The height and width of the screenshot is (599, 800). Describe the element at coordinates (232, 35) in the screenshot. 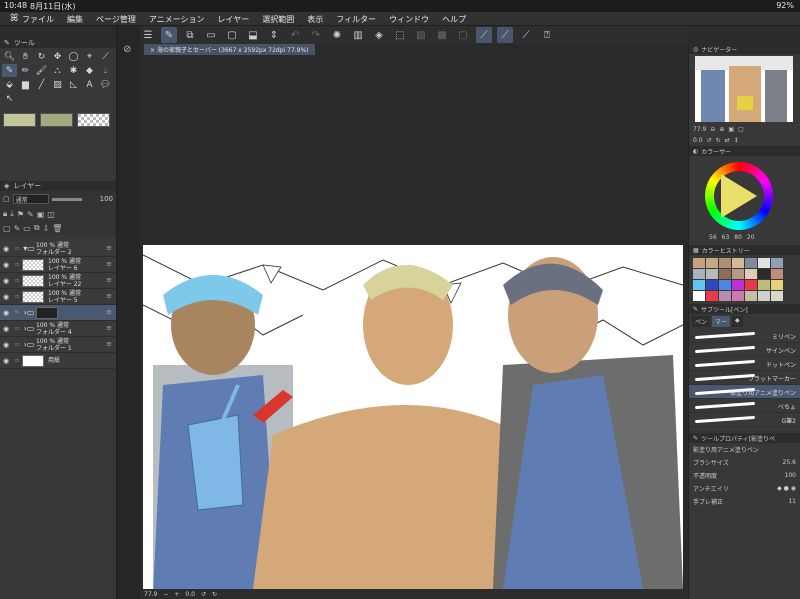

I see `open-icon: ▢` at that location.